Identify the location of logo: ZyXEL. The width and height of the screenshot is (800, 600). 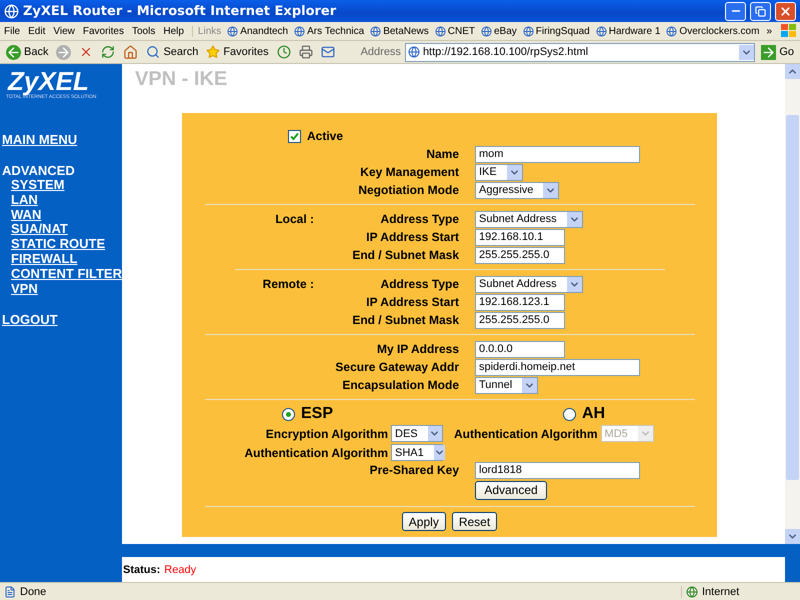
(48, 81).